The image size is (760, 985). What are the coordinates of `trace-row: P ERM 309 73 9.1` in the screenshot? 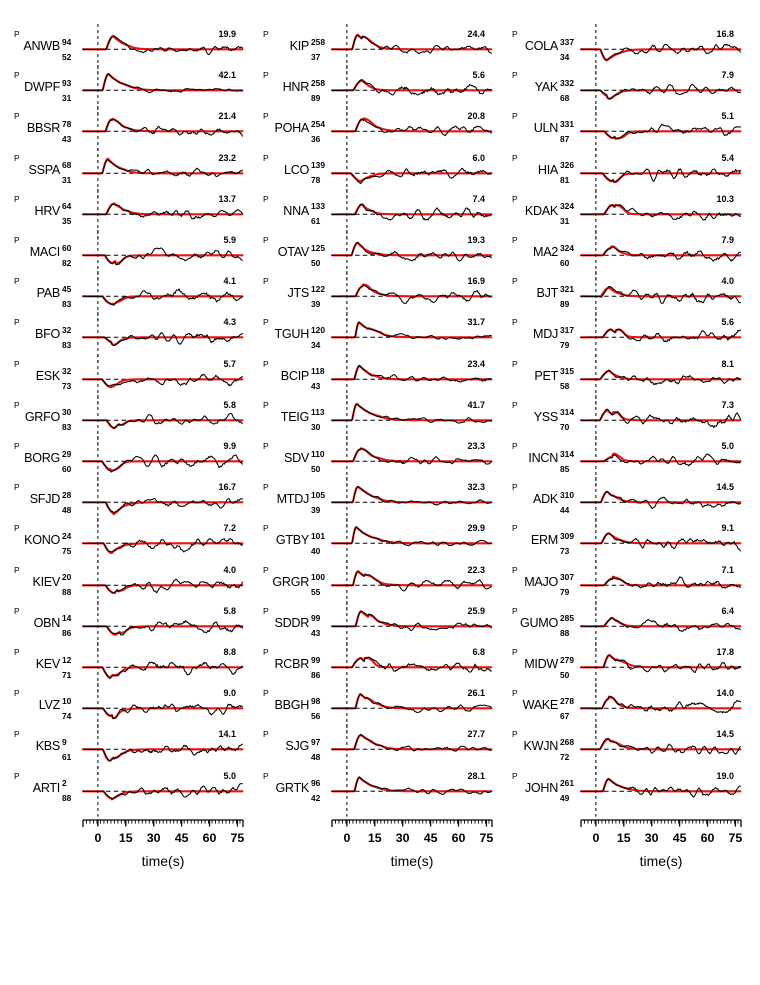 It's located at (623, 543).